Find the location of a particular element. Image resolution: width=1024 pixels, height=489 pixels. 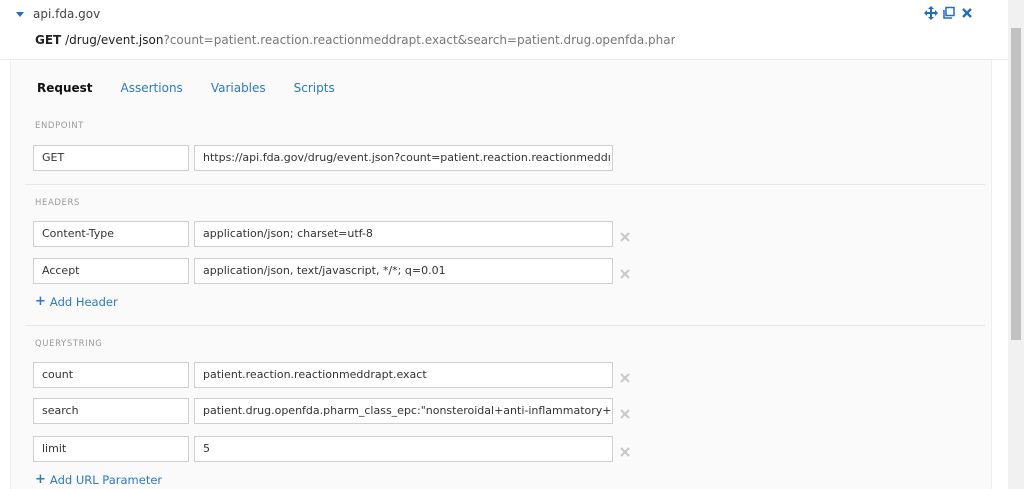

move-icon is located at coordinates (931, 12).